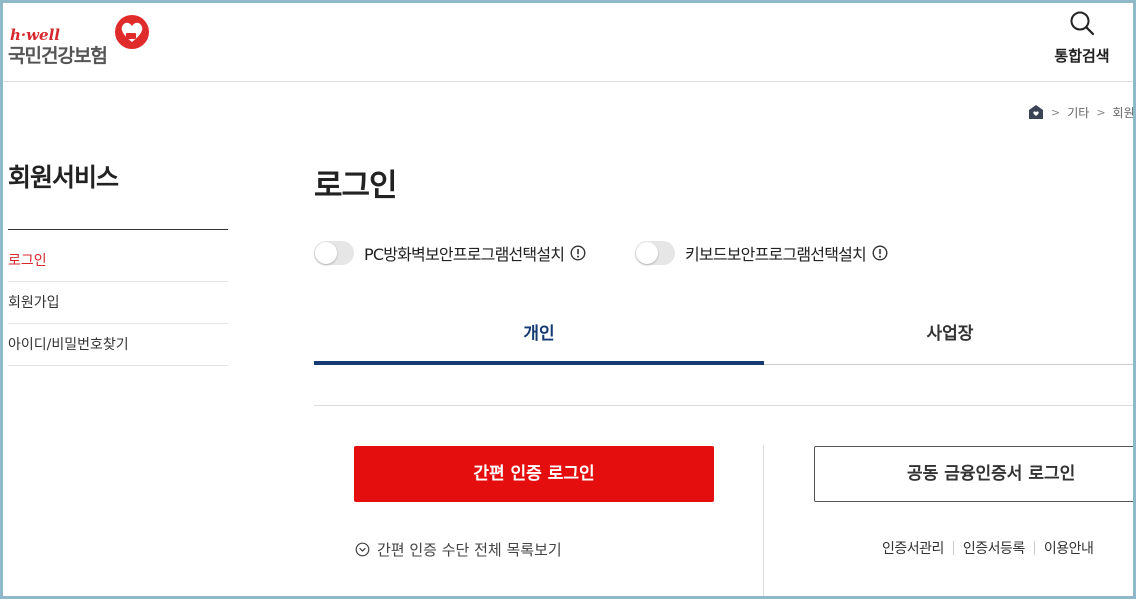 The height and width of the screenshot is (599, 1136). Describe the element at coordinates (1078, 112) in the screenshot. I see `breadcrumb-item-etc: 기타` at that location.